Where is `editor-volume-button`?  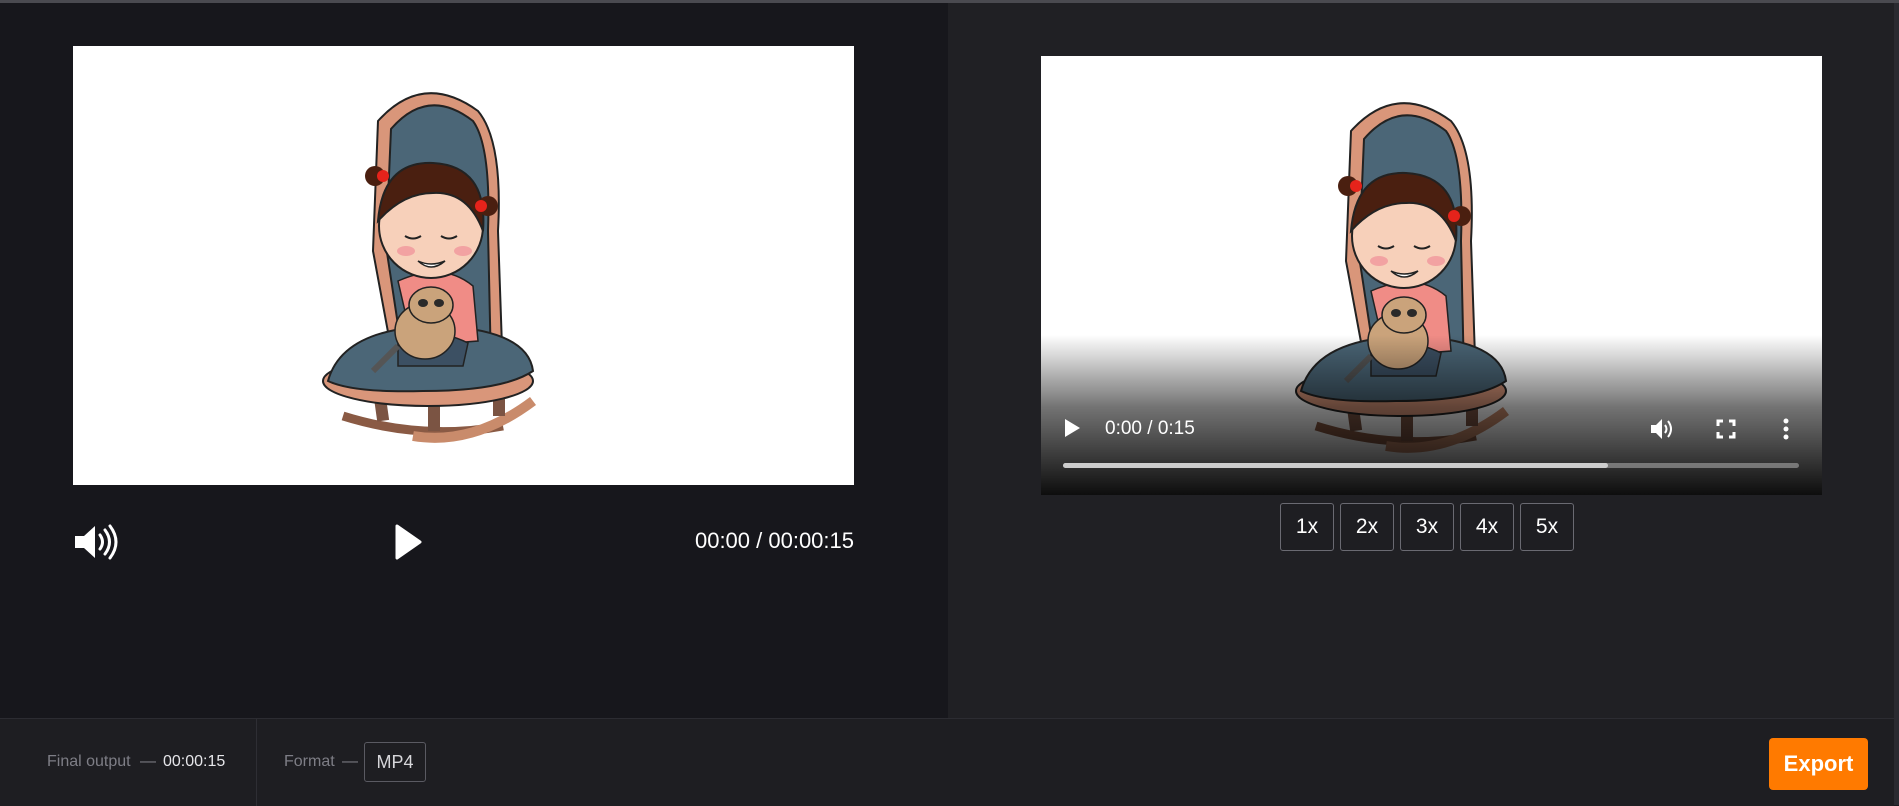 editor-volume-button is located at coordinates (96, 542).